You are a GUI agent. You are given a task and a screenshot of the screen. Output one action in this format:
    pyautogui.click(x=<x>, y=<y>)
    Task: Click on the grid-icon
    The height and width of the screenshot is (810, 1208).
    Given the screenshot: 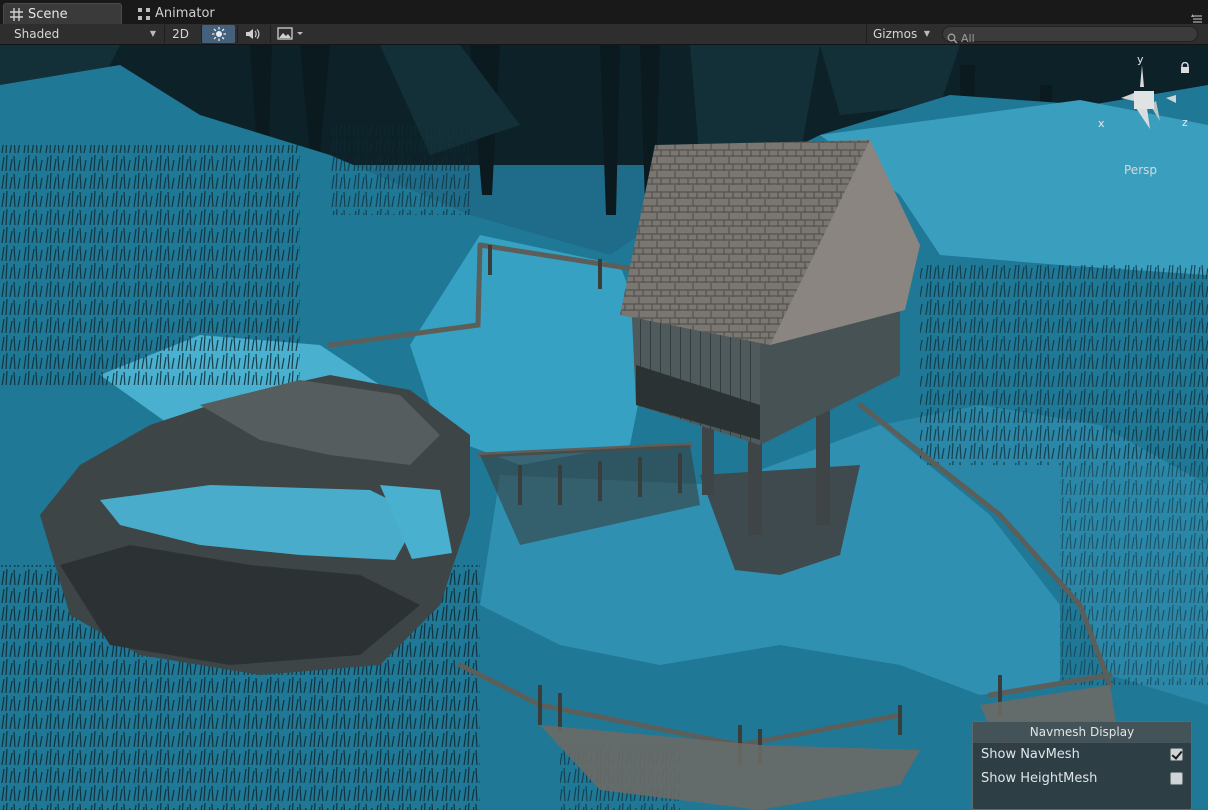 What is the action you would take?
    pyautogui.click(x=16, y=14)
    